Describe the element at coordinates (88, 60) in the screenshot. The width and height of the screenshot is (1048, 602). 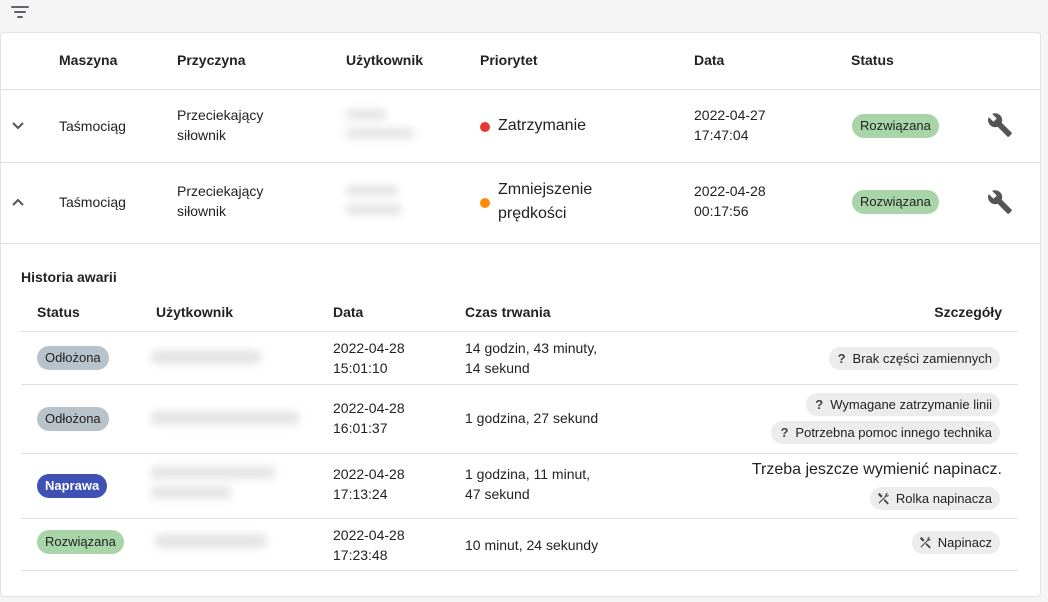
I see `header-machine: Maszyna` at that location.